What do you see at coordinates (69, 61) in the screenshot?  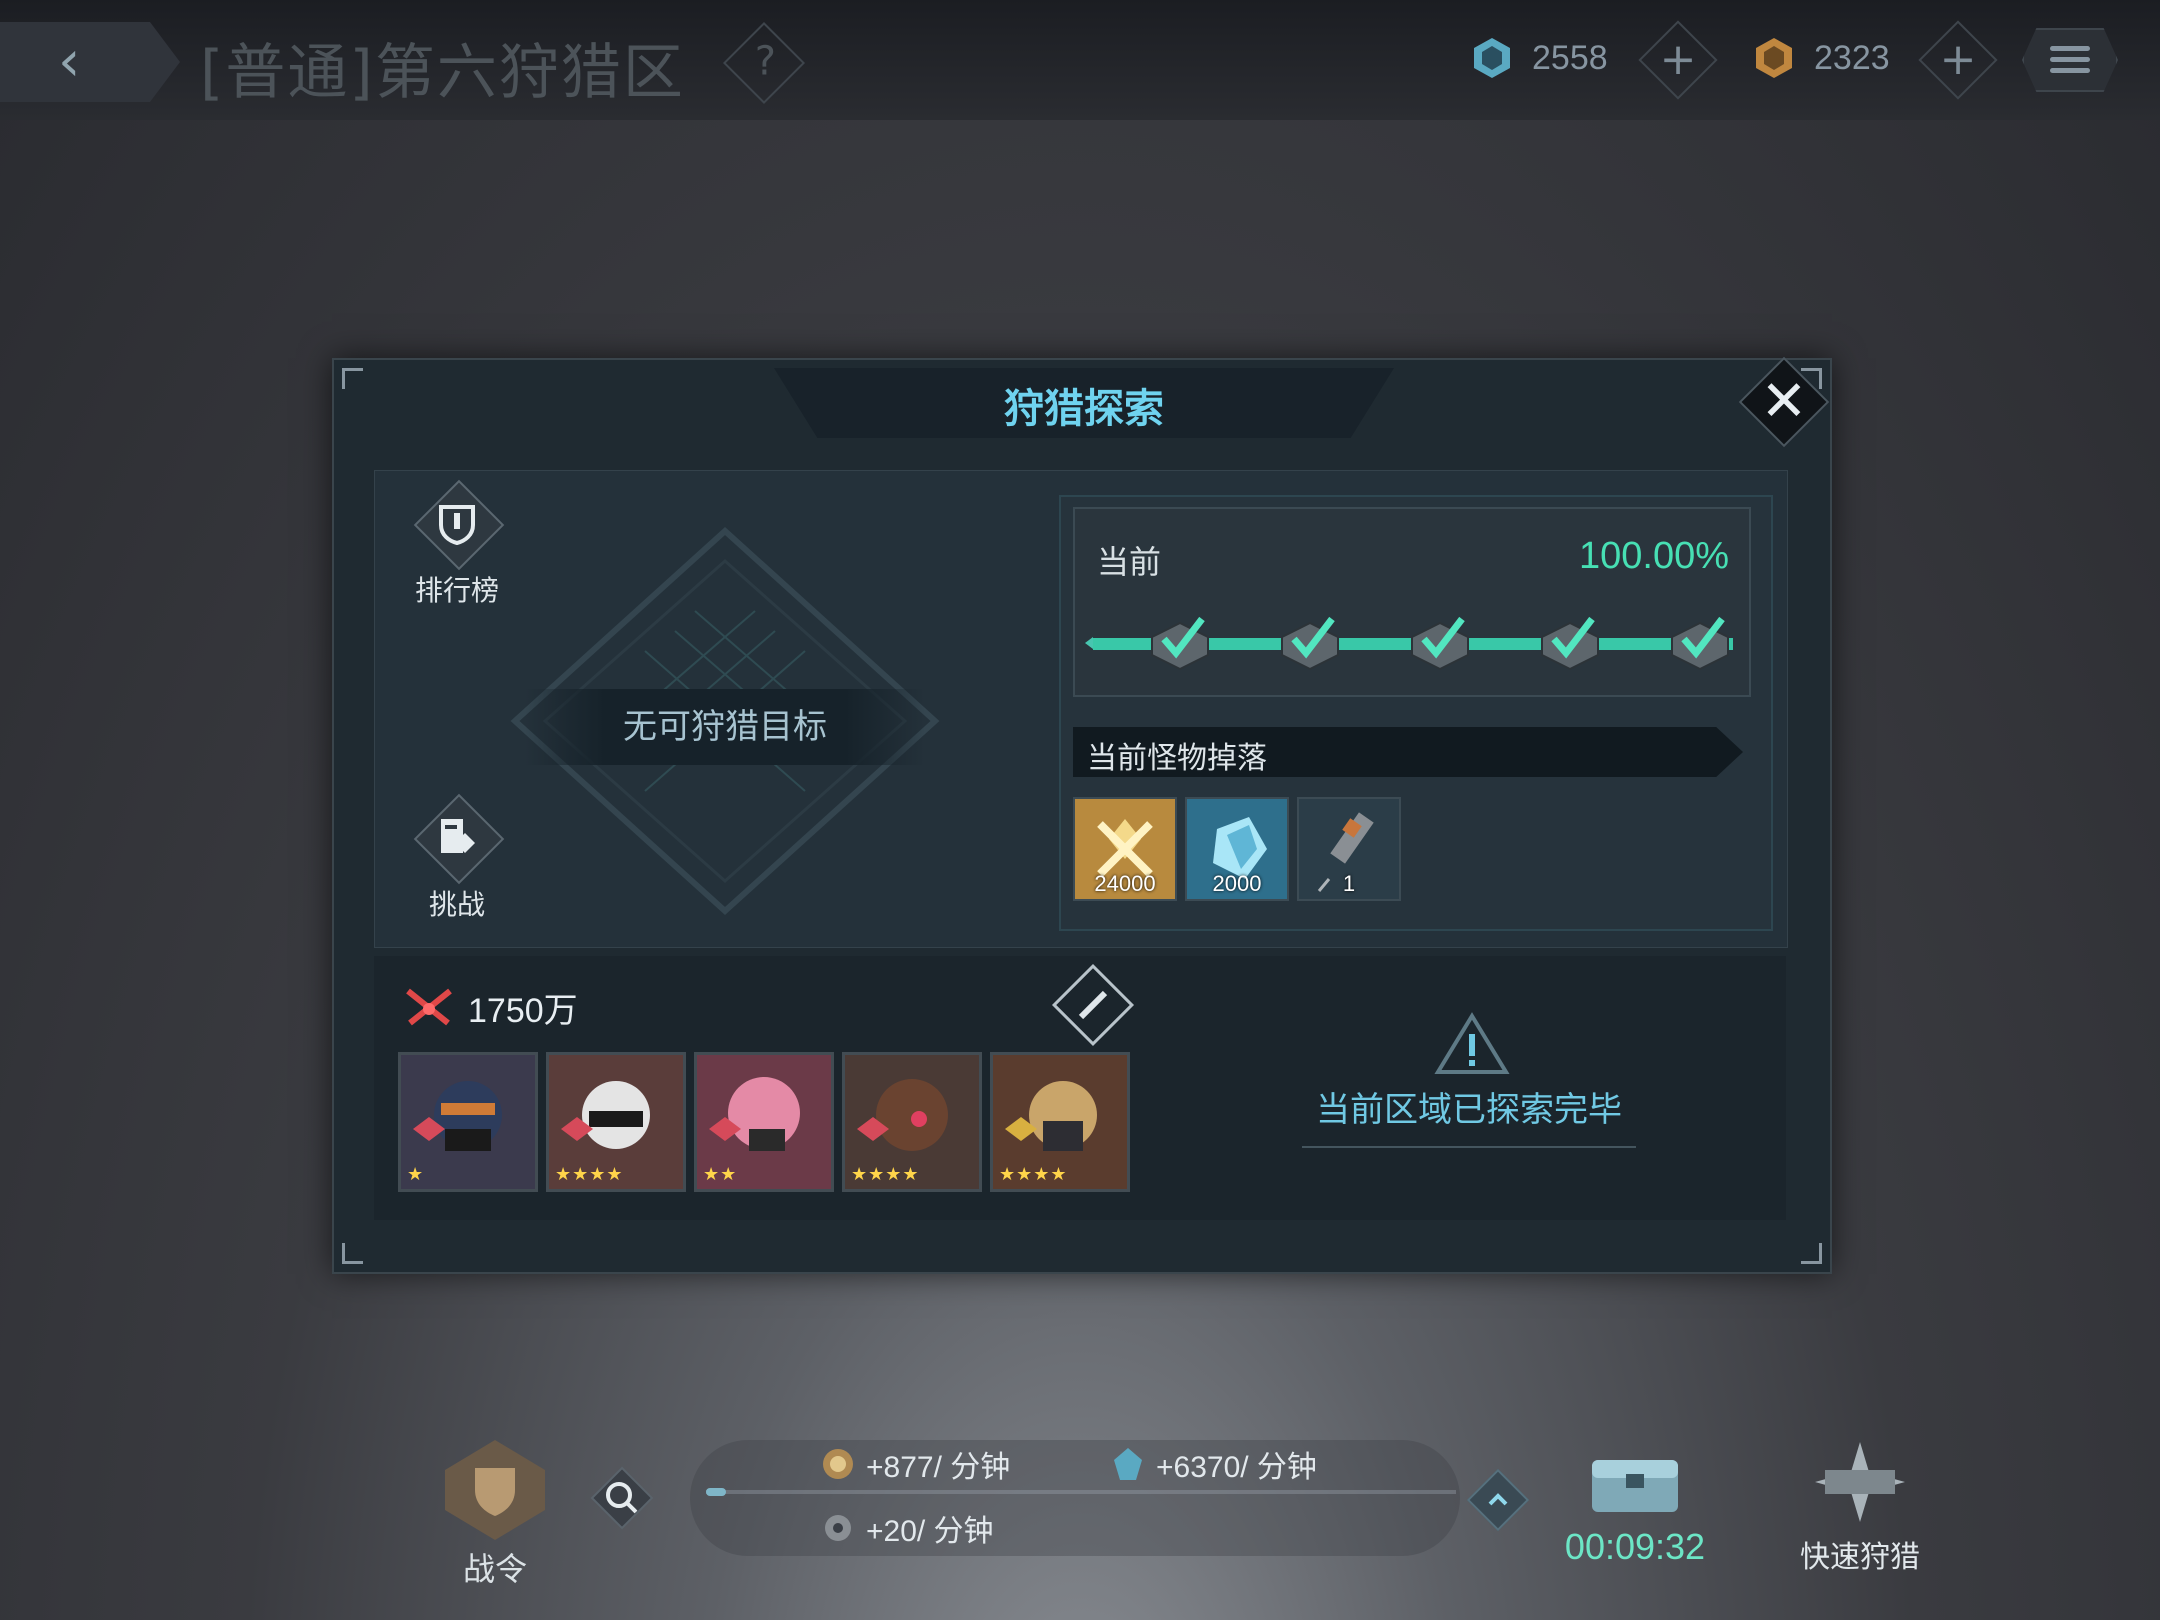 I see `back-arrow-icon: ‹` at bounding box center [69, 61].